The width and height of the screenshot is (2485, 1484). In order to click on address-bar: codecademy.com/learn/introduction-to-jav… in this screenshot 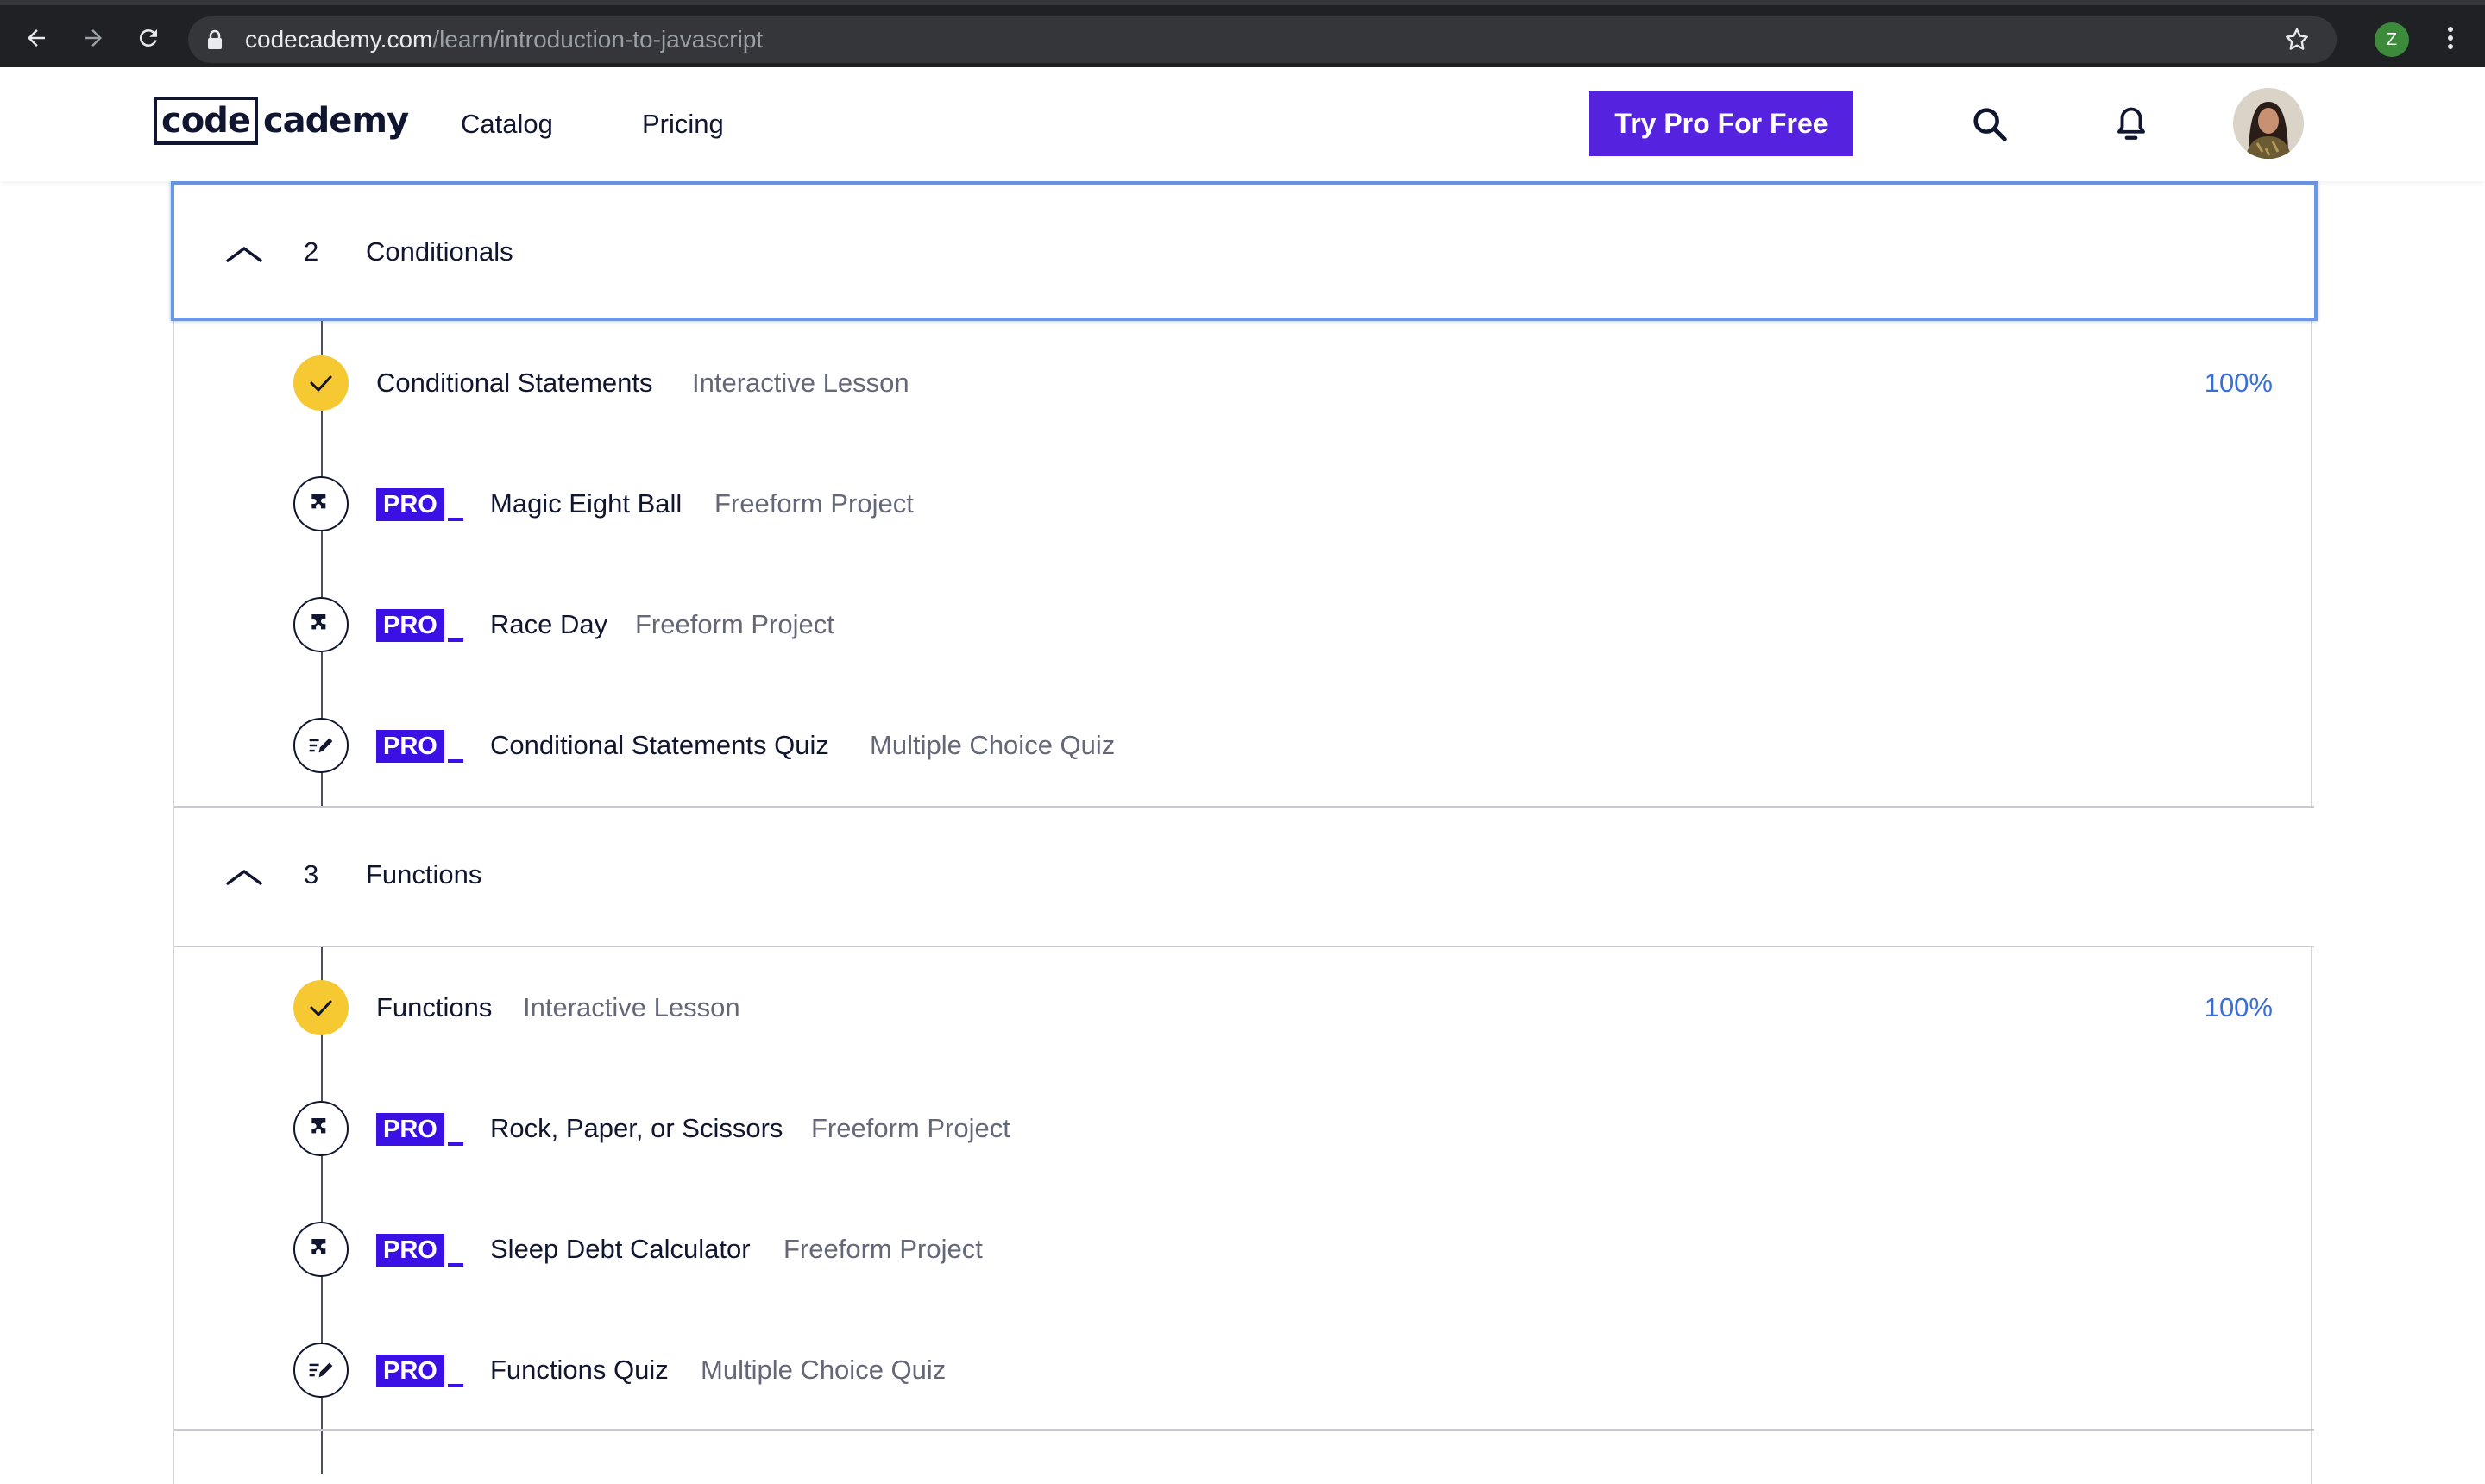, I will do `click(1262, 39)`.